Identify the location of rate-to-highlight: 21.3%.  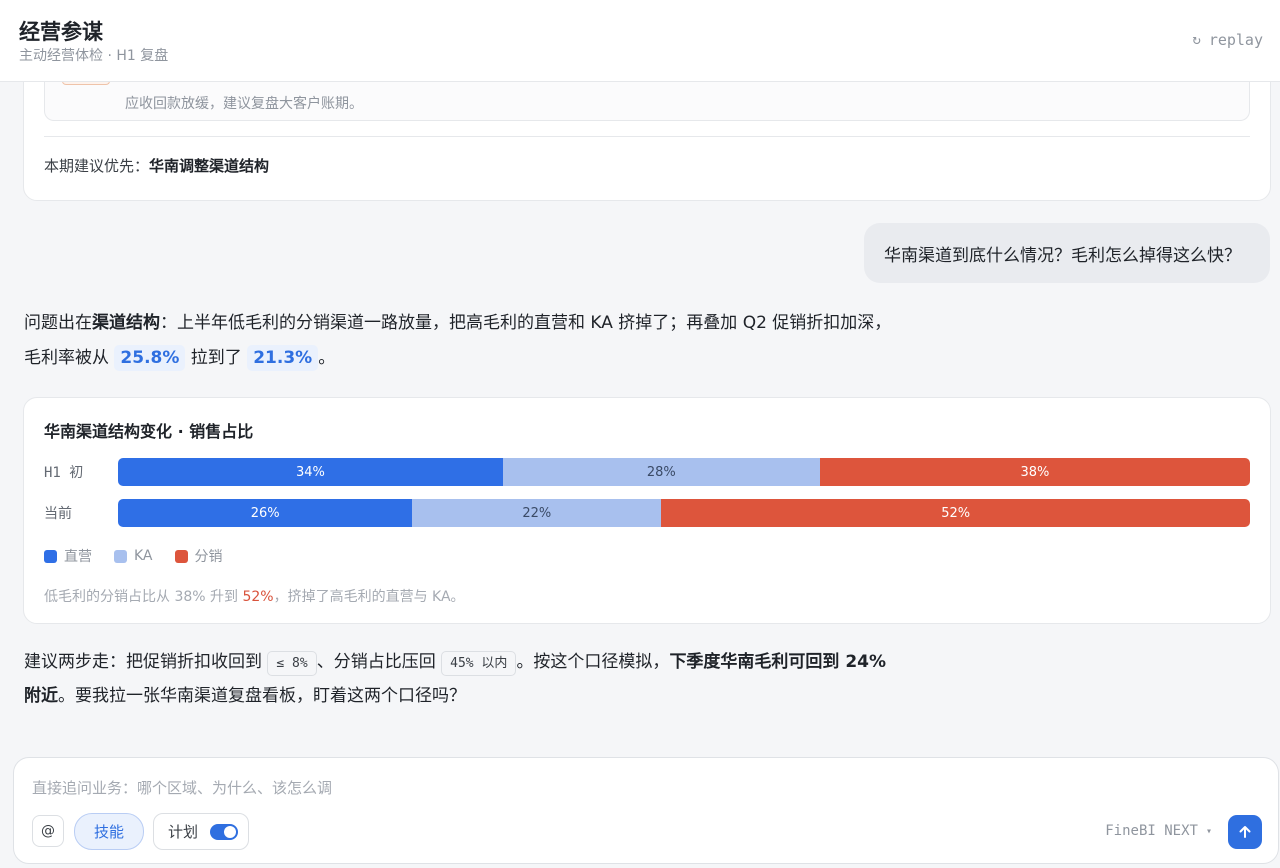
(283, 358).